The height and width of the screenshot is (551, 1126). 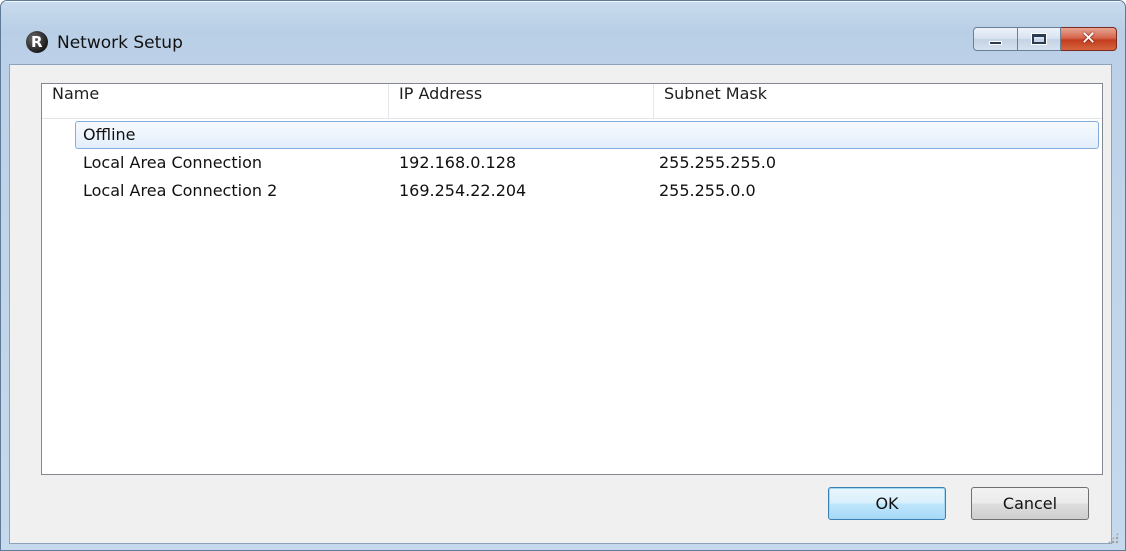 What do you see at coordinates (878, 101) in the screenshot?
I see `column-header-subnet-mask: Subnet Mask` at bounding box center [878, 101].